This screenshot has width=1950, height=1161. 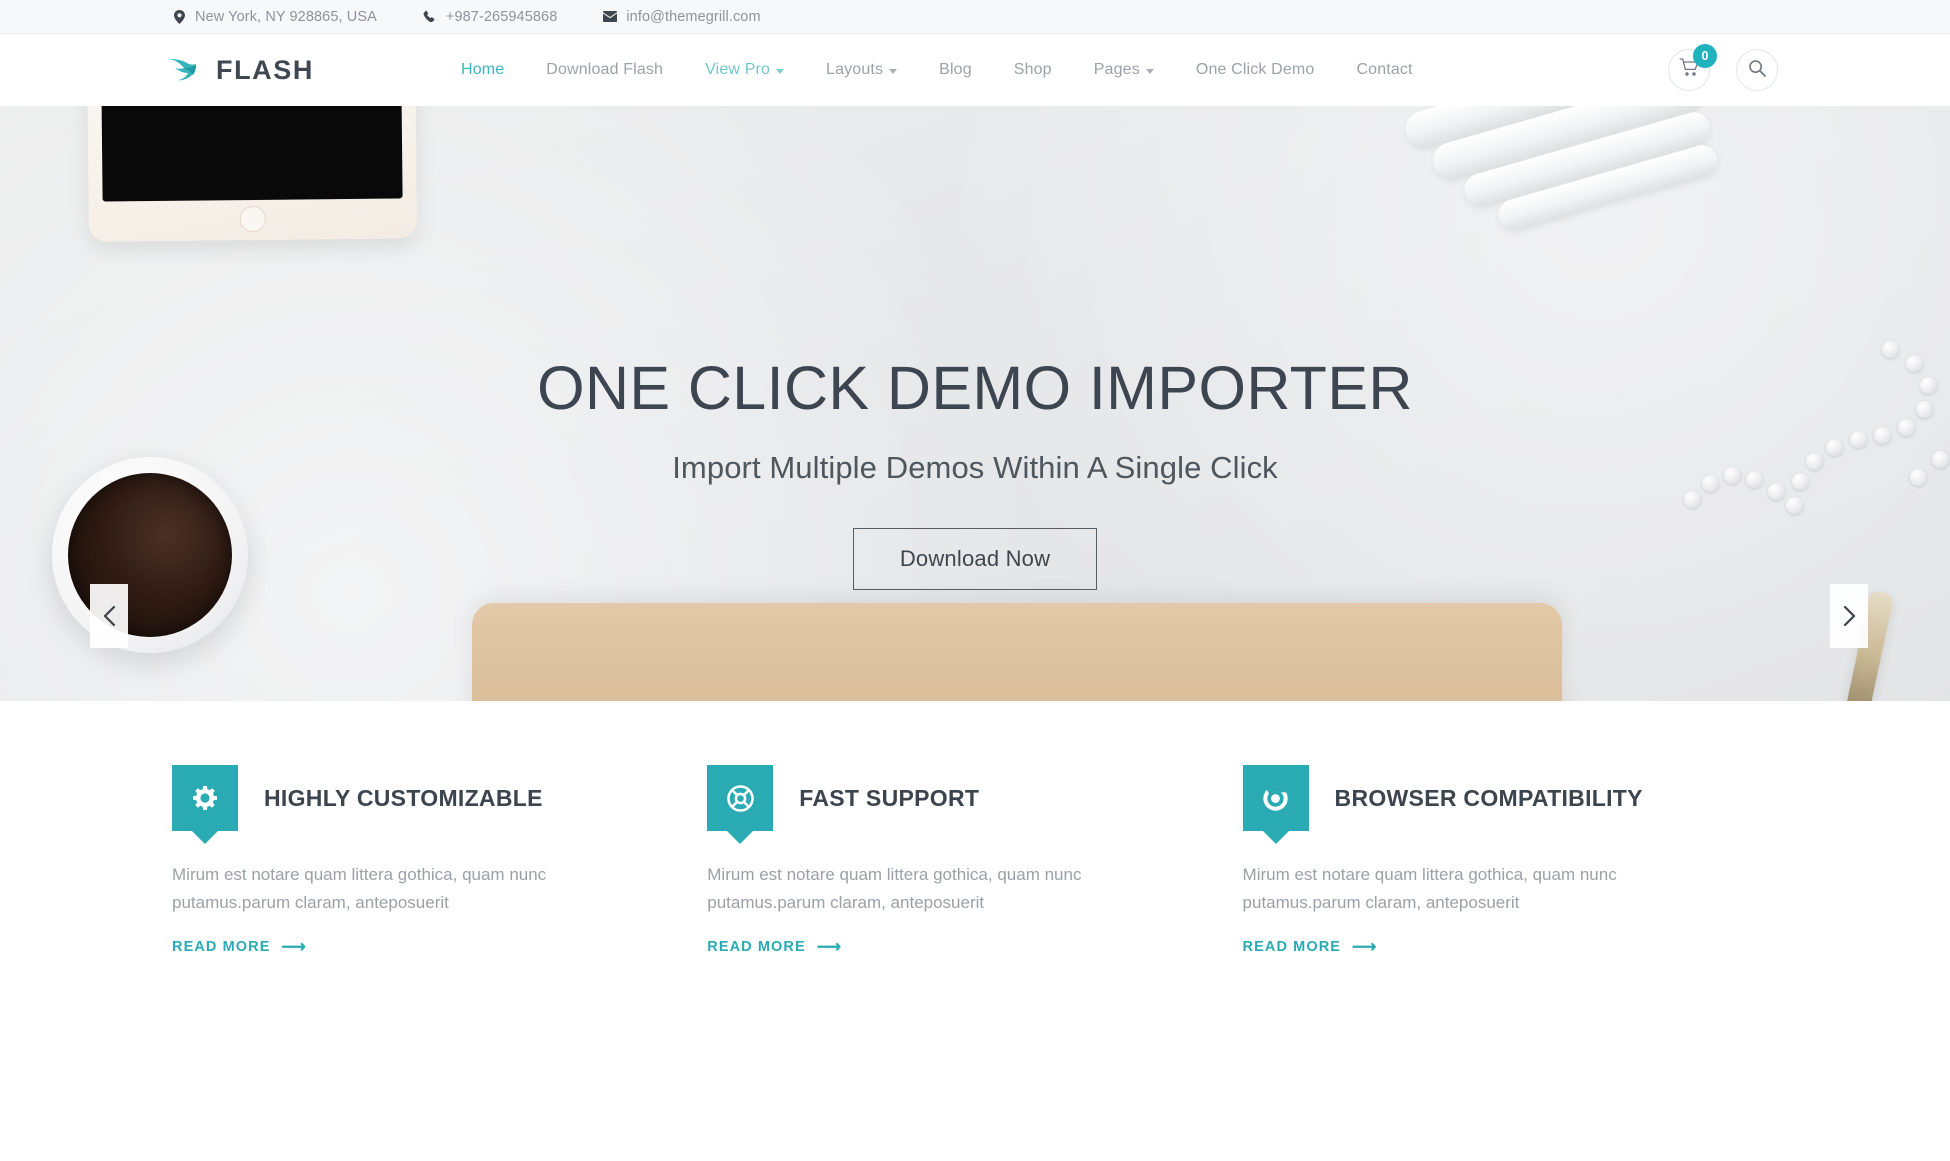 I want to click on download-now-button: Download Now, so click(x=975, y=559).